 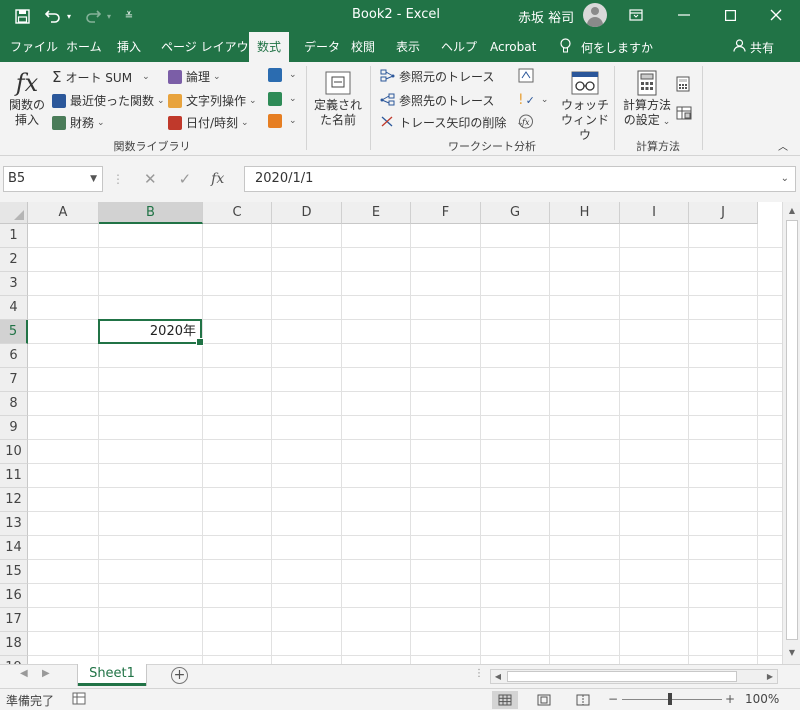 What do you see at coordinates (14, 428) in the screenshot?
I see `row-header-9: 9` at bounding box center [14, 428].